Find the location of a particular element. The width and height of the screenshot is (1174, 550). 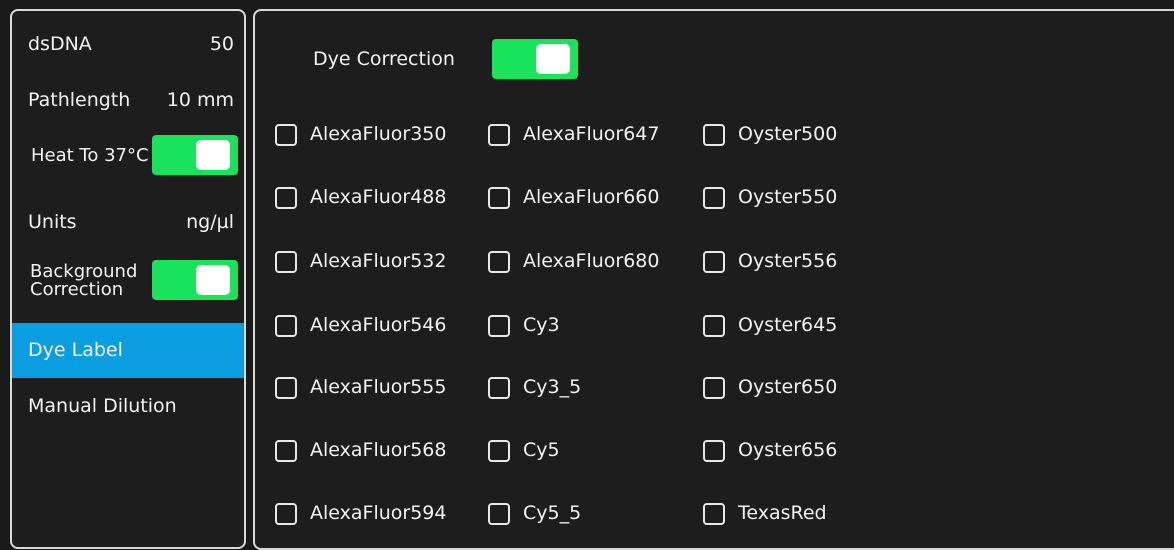

dye-name: Oyster656 is located at coordinates (788, 450).